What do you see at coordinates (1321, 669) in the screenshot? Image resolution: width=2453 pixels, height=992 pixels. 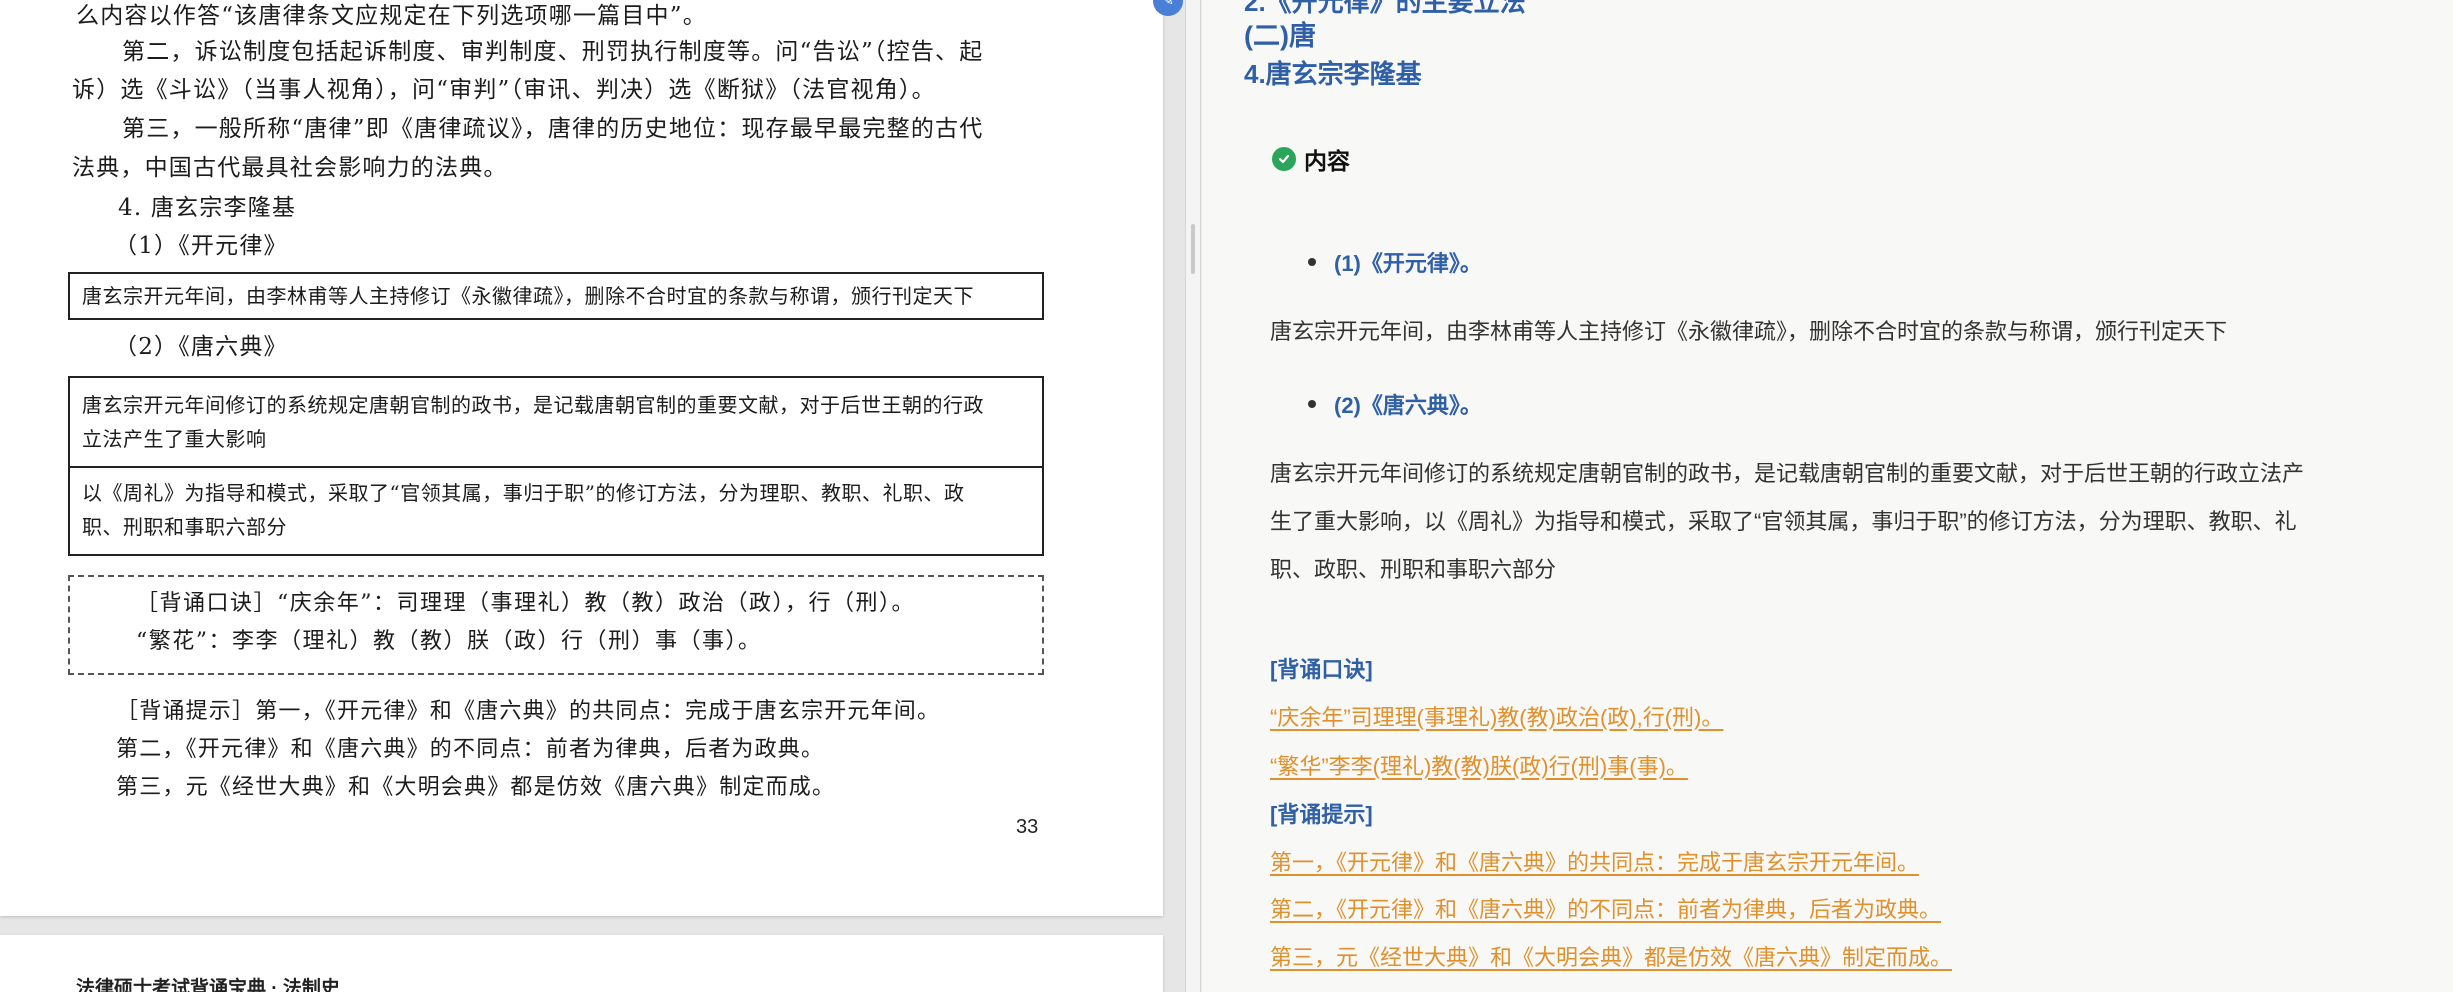 I see `mnemonic-label: [背诵口诀]` at bounding box center [1321, 669].